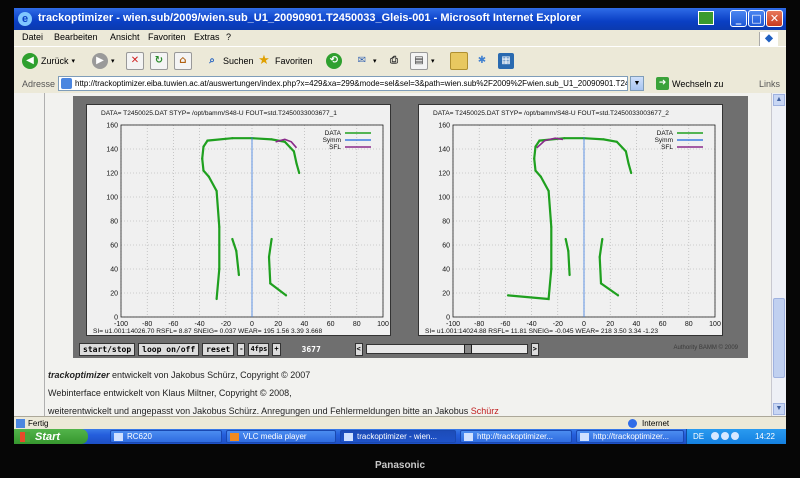 Image resolution: width=800 pixels, height=478 pixels. I want to click on search-button: ⌕ Suchen, so click(228, 61).